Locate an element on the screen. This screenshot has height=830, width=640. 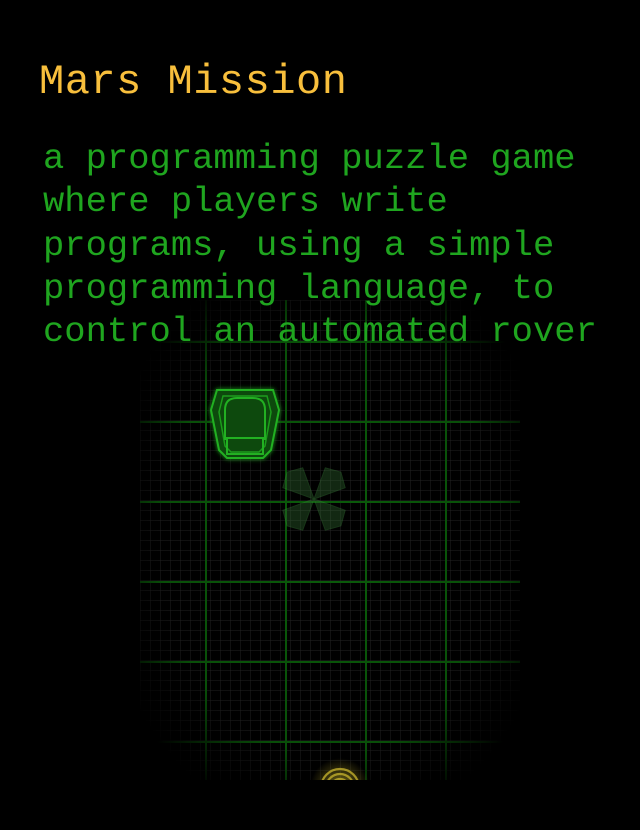
description-line: where players write is located at coordinates (245, 202).